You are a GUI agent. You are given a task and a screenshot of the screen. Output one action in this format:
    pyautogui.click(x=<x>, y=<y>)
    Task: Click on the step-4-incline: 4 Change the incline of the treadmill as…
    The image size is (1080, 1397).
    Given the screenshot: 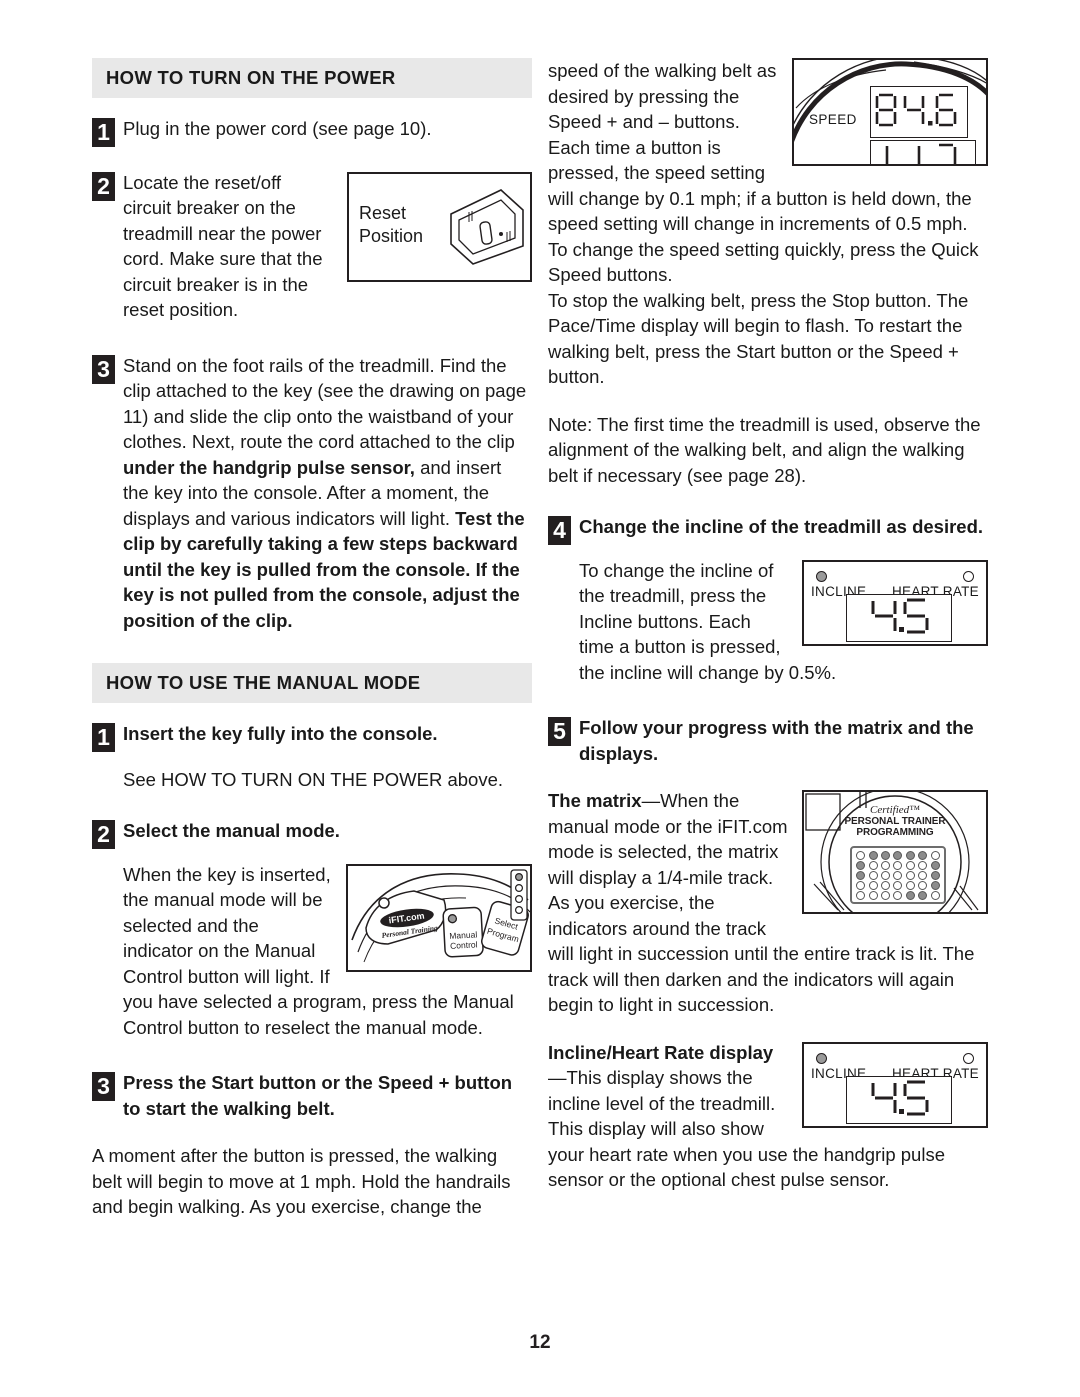 What is the action you would take?
    pyautogui.click(x=768, y=529)
    